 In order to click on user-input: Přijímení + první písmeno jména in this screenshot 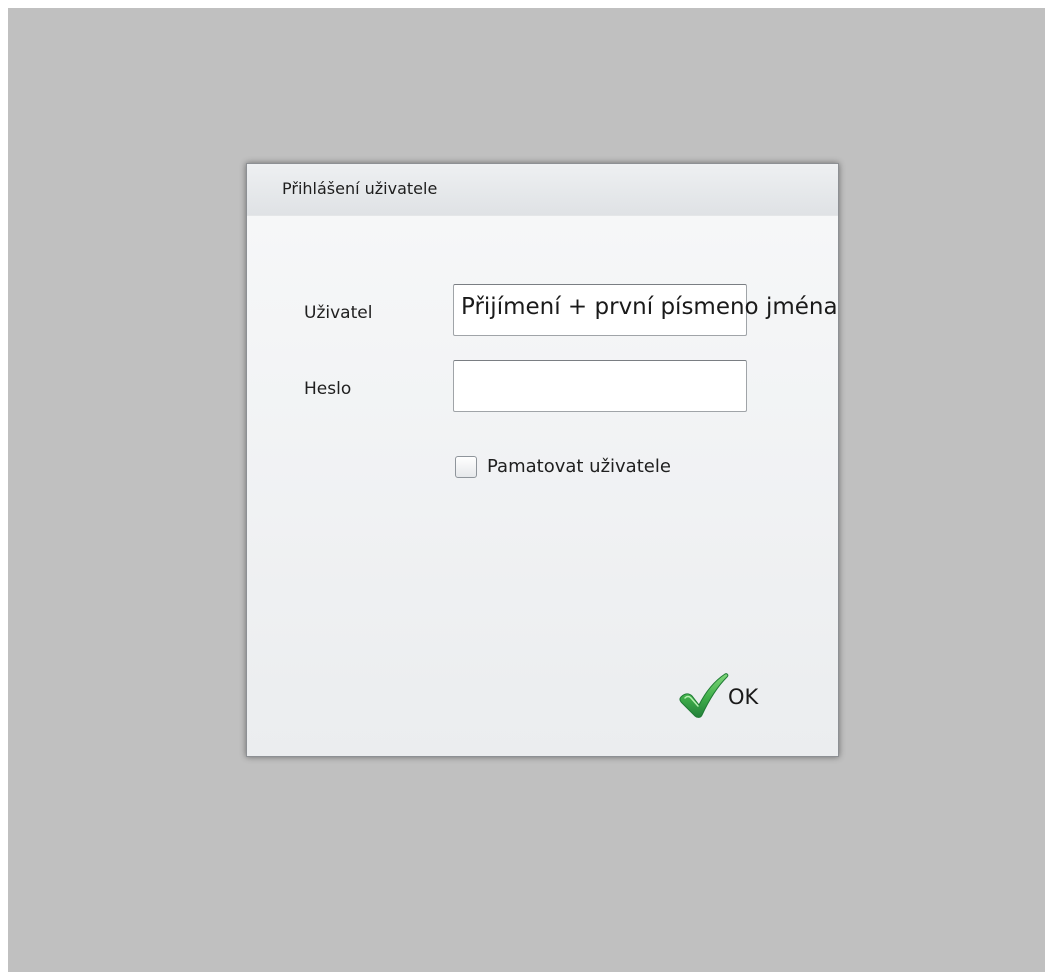, I will do `click(645, 310)`.